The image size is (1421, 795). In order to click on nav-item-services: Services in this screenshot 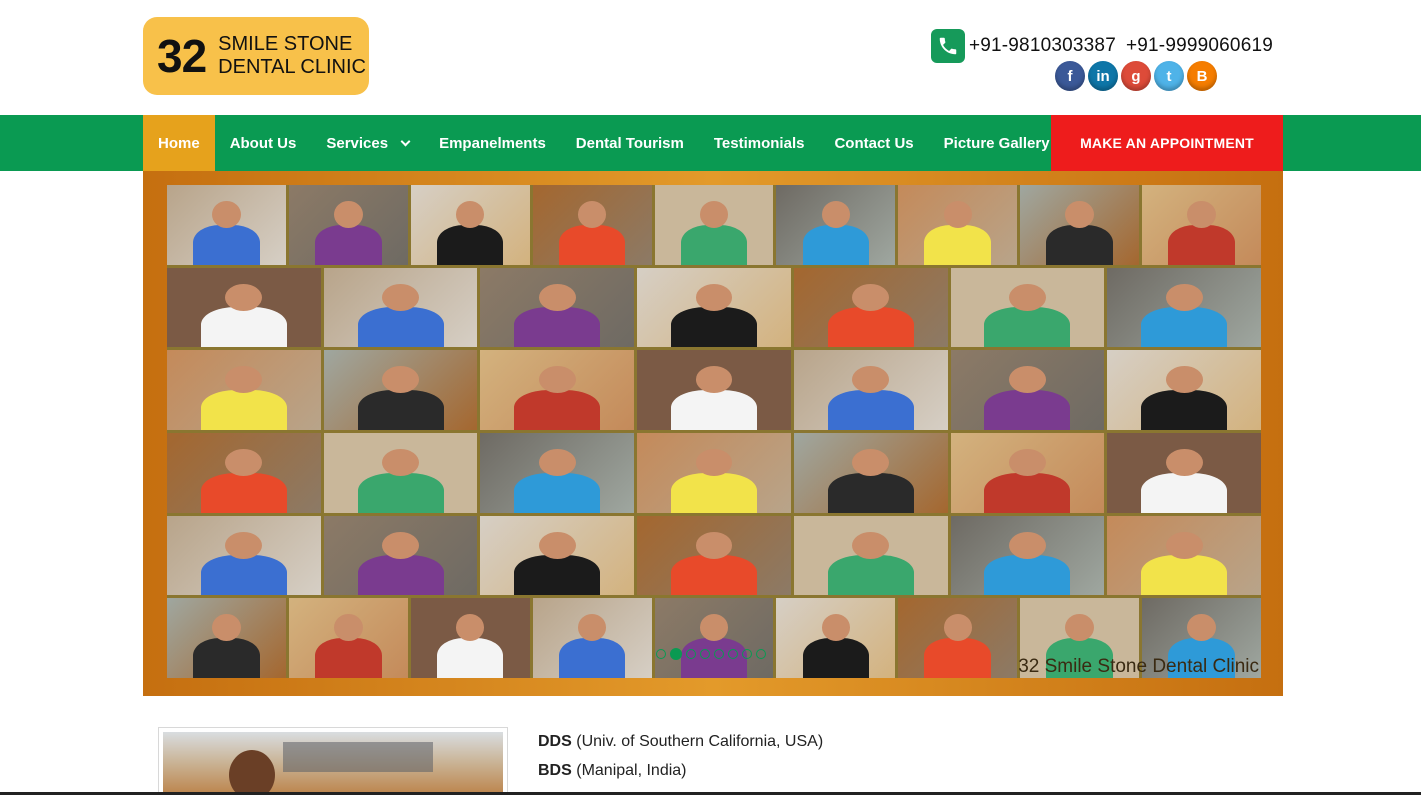, I will do `click(367, 143)`.